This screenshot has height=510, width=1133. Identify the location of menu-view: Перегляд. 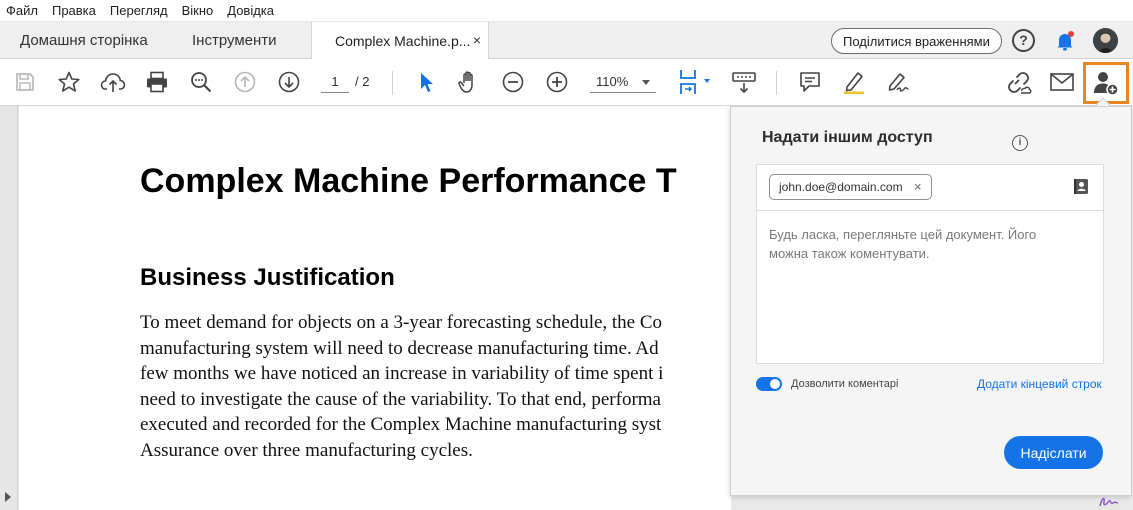
(139, 10).